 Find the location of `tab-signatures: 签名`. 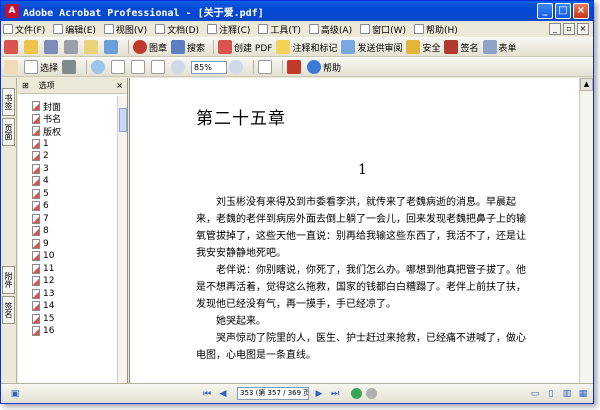

tab-signatures: 签名 is located at coordinates (8, 310).